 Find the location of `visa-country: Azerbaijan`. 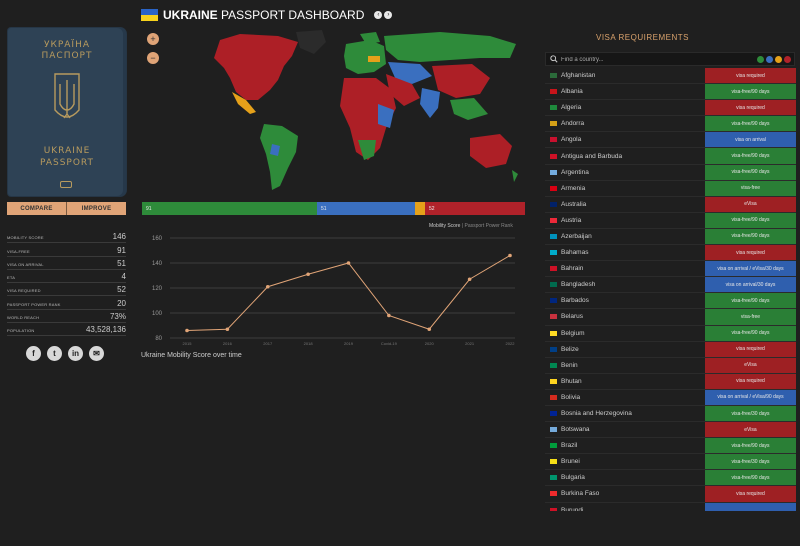

visa-country: Azerbaijan is located at coordinates (625, 236).